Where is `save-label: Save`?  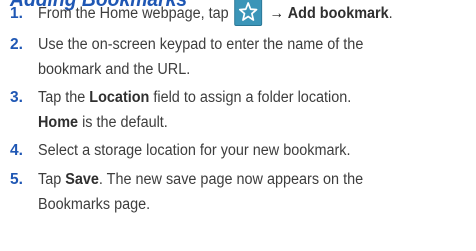
save-label: Save is located at coordinates (82, 179).